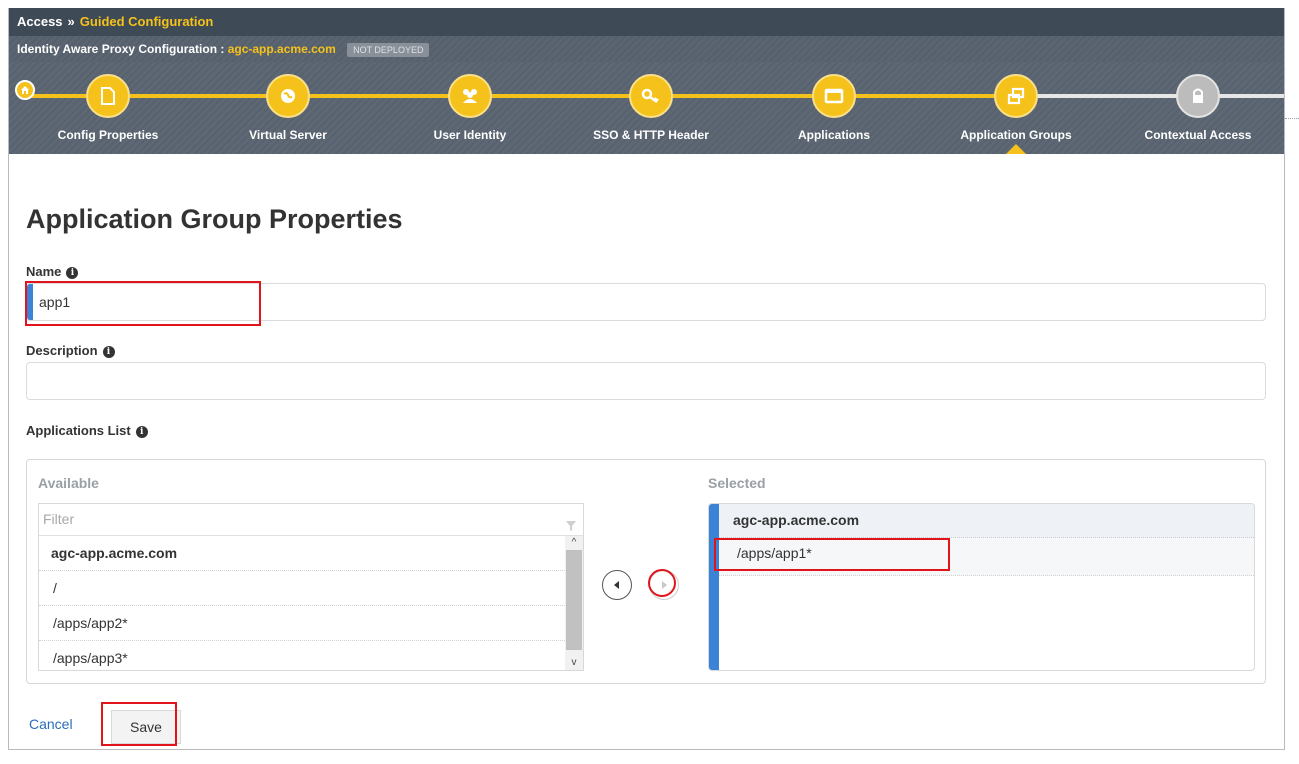 This screenshot has height=764, width=1299. Describe the element at coordinates (651, 135) in the screenshot. I see `wizard-step-label: SSO & HTTP Header` at that location.